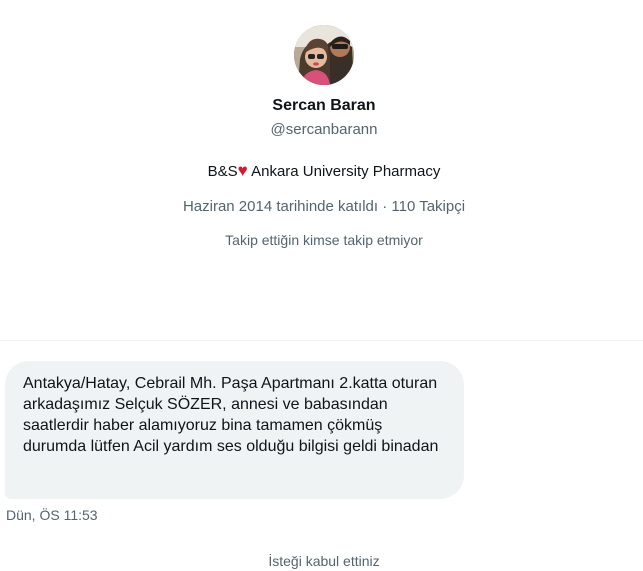 Image resolution: width=643 pixels, height=571 pixels. Describe the element at coordinates (242, 170) in the screenshot. I see `heart-icon: ♥` at that location.